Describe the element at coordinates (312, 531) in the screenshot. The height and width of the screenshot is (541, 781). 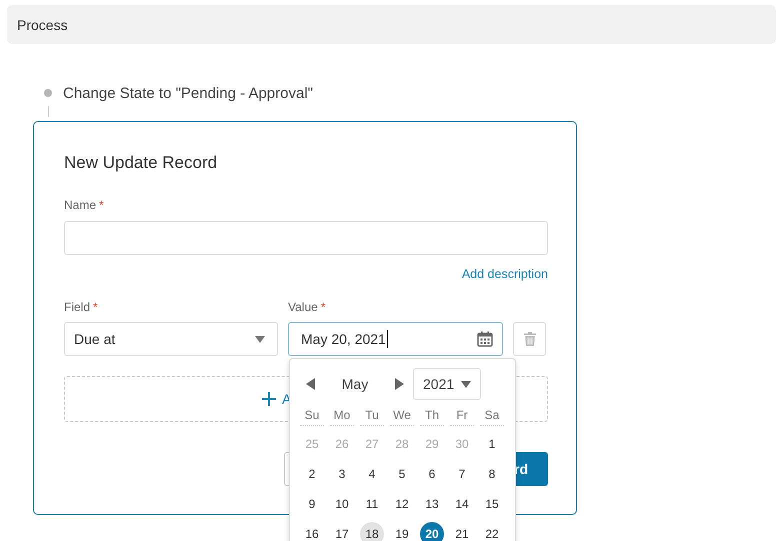
I see `calendar-day: 16` at that location.